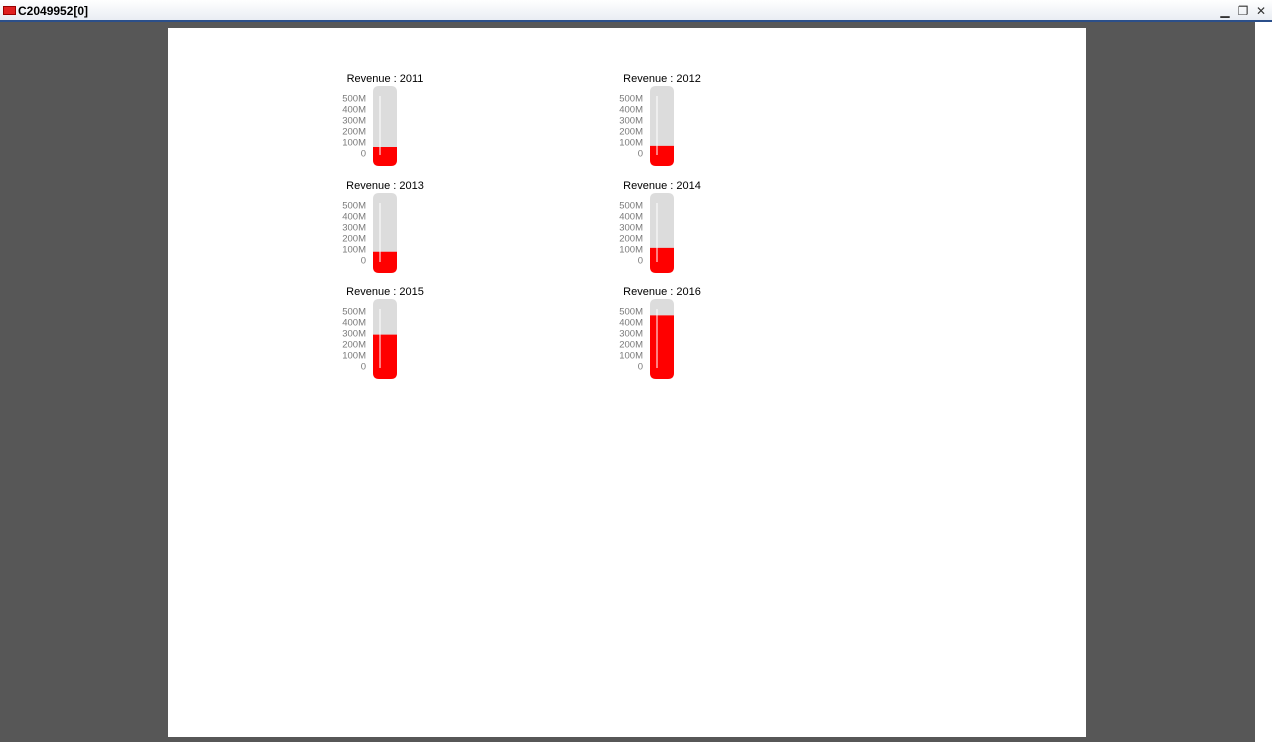 Image resolution: width=1272 pixels, height=742 pixels. I want to click on gauge: Revenue : 2016 500M400M300M200M100M0, so click(660, 332).